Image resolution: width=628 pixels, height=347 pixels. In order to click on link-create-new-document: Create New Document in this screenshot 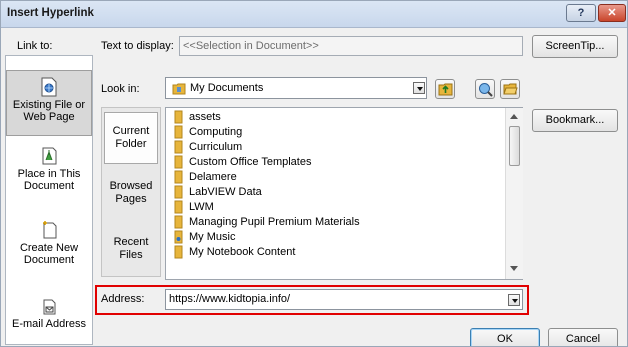, I will do `click(49, 246)`.